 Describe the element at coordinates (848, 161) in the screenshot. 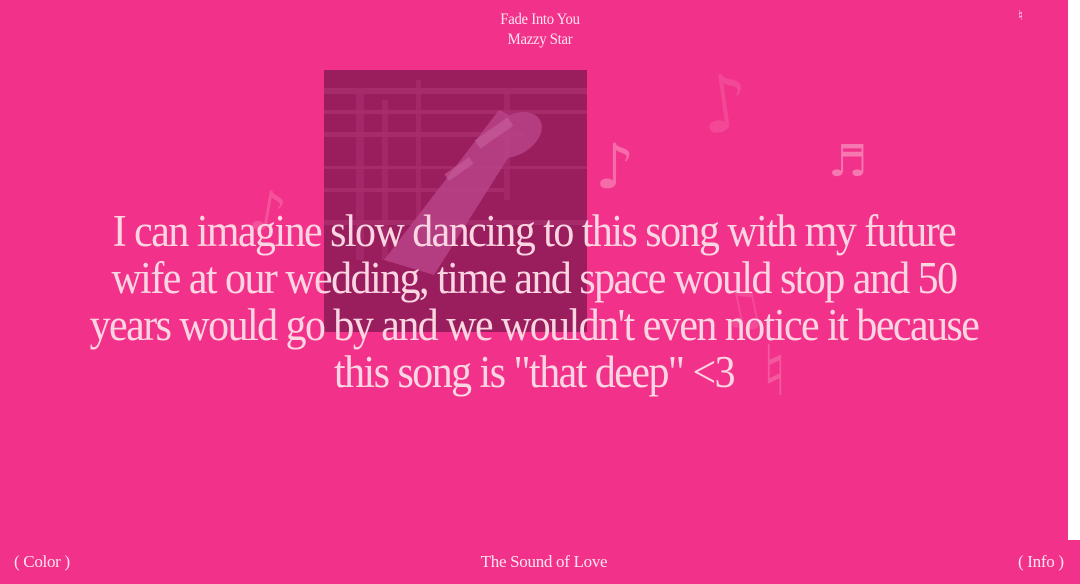

I see `floating-note-icon: ♬` at that location.